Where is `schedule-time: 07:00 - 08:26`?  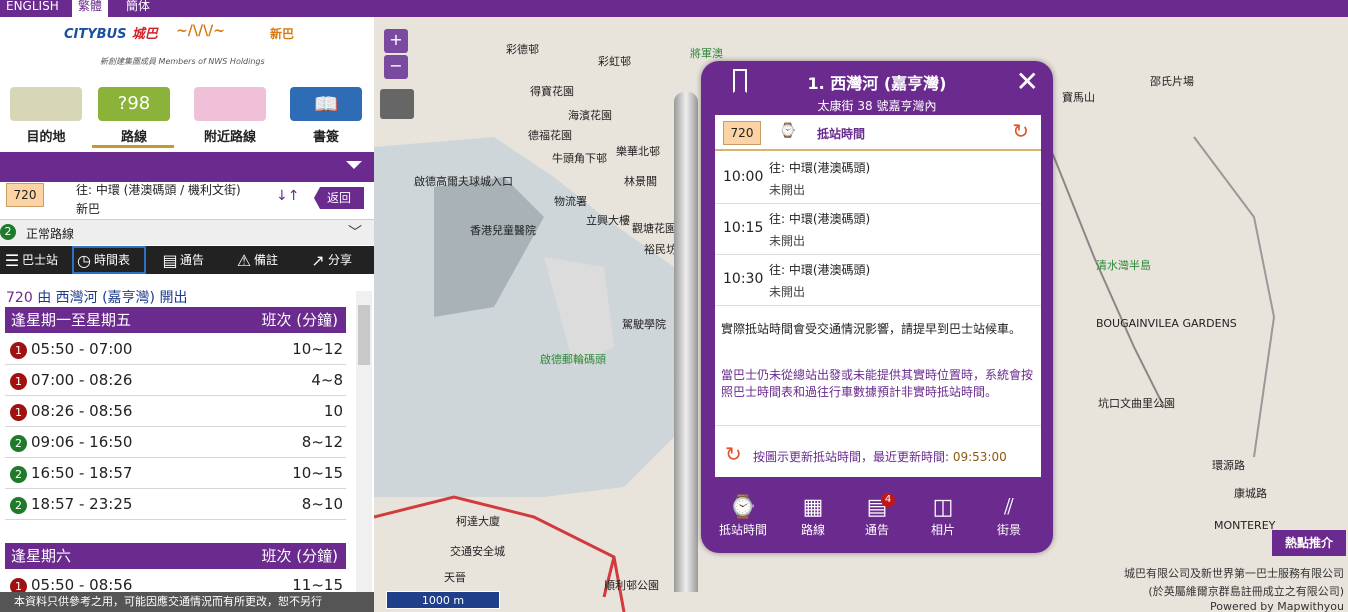
schedule-time: 07:00 - 08:26 is located at coordinates (82, 380).